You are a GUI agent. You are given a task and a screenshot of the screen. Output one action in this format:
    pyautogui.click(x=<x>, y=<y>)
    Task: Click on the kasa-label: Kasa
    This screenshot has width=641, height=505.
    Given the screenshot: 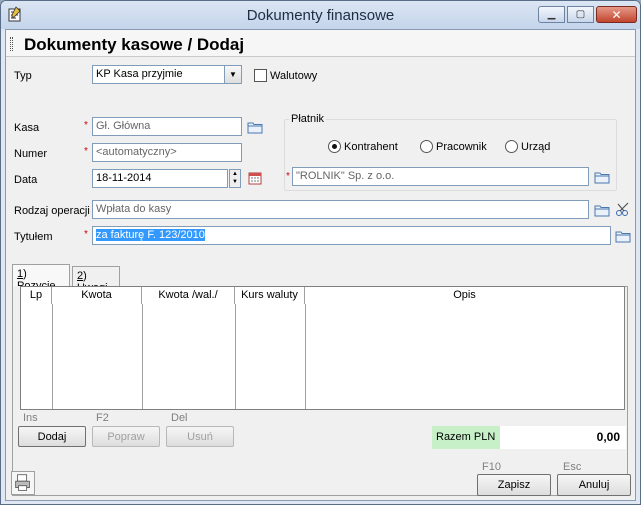 What is the action you would take?
    pyautogui.click(x=27, y=128)
    